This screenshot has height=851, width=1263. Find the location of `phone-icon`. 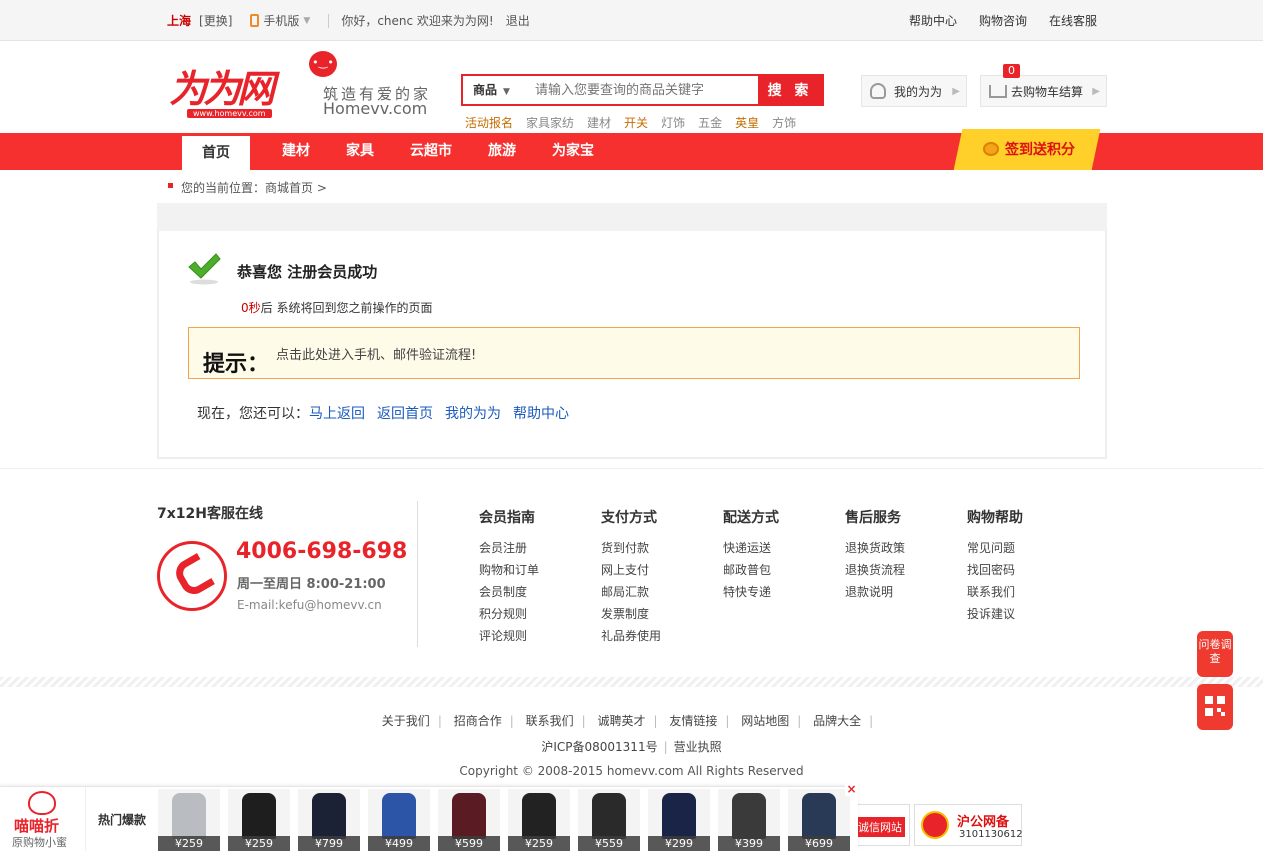

phone-icon is located at coordinates (192, 576).